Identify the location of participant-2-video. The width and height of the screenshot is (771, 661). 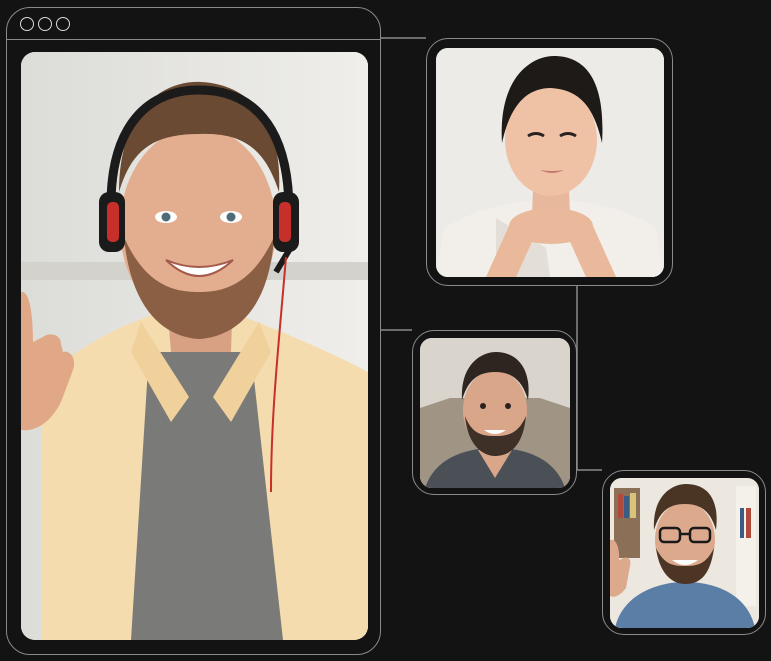
(495, 413).